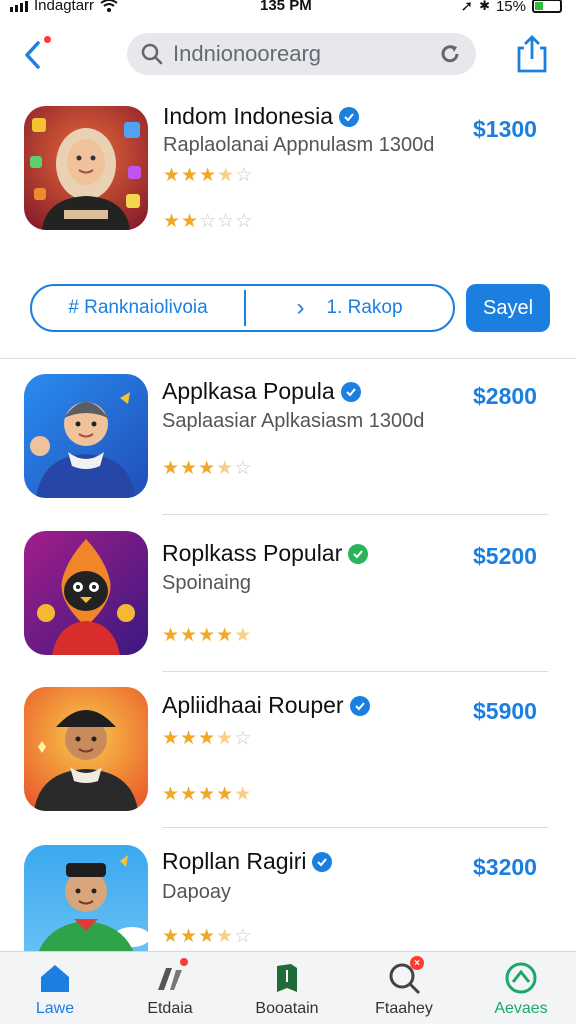 This screenshot has height=1024, width=576. What do you see at coordinates (253, 705) in the screenshot?
I see `app-title-3: Apliidhaai Rouper` at bounding box center [253, 705].